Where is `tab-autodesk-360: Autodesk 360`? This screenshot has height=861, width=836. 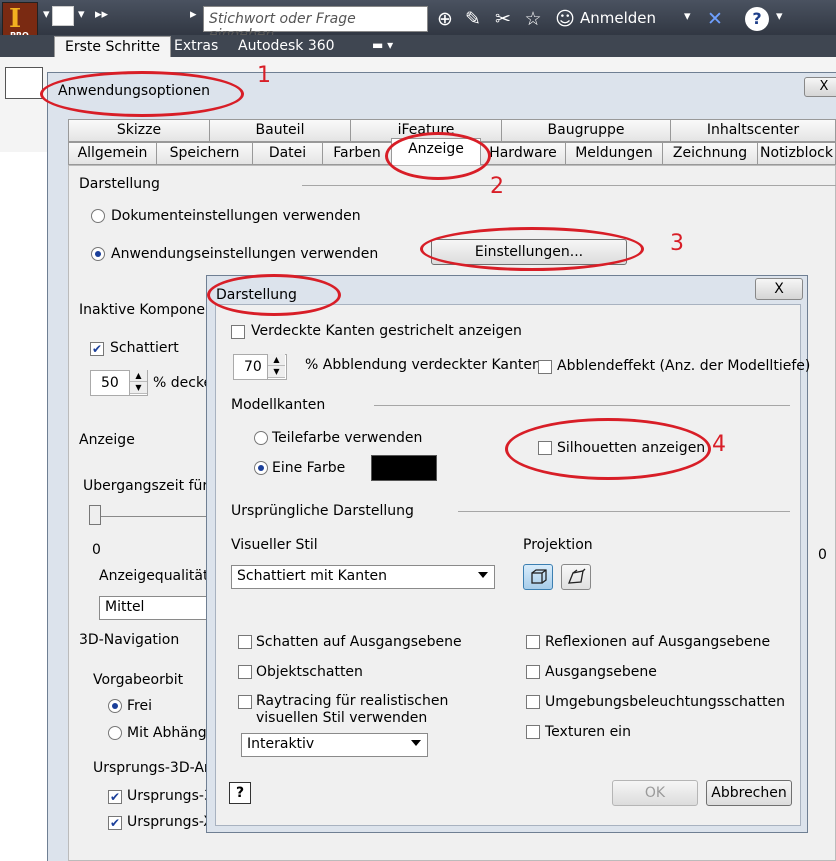 tab-autodesk-360: Autodesk 360 is located at coordinates (286, 46).